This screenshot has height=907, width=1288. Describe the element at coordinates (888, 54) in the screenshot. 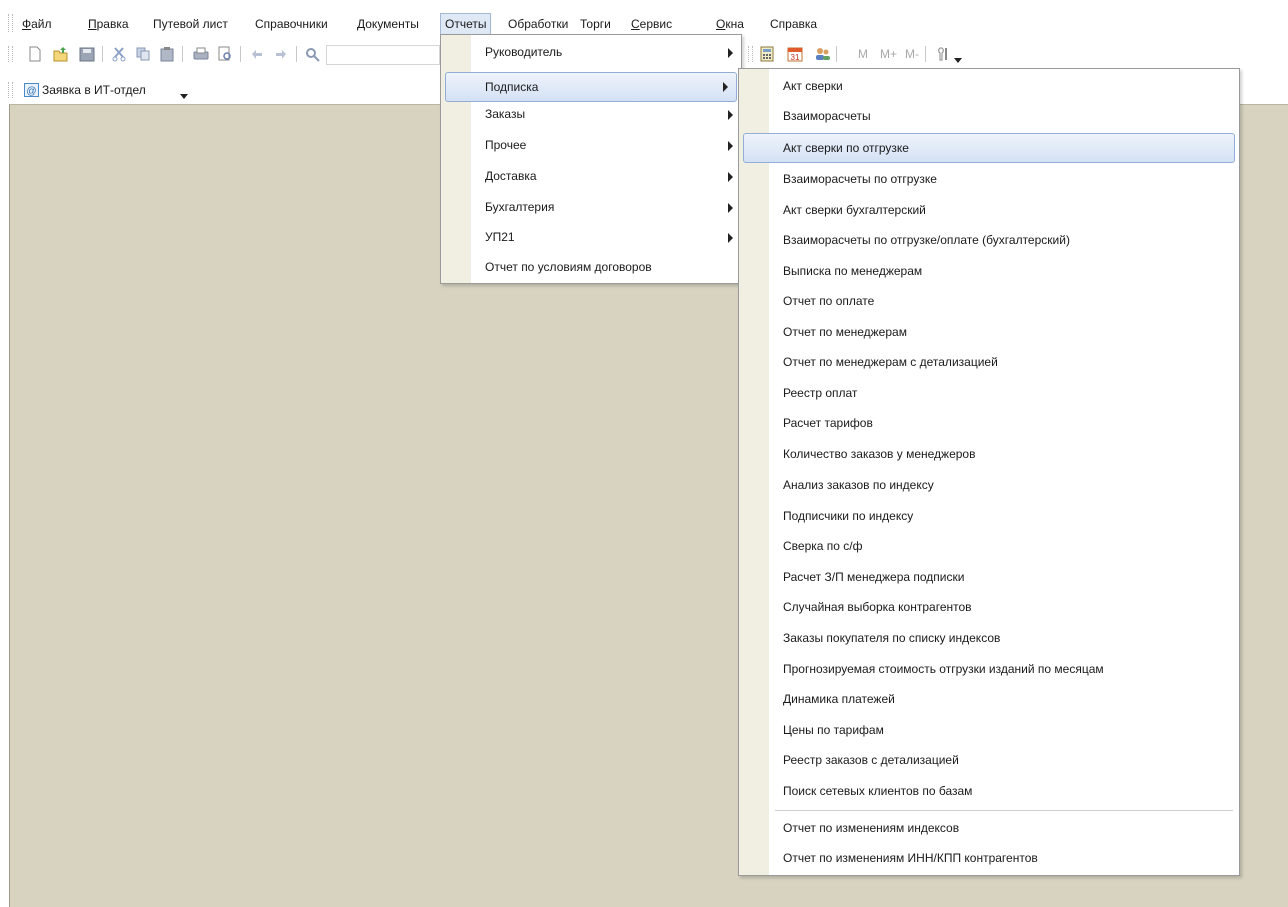

I see `memory-add-button: M+` at that location.